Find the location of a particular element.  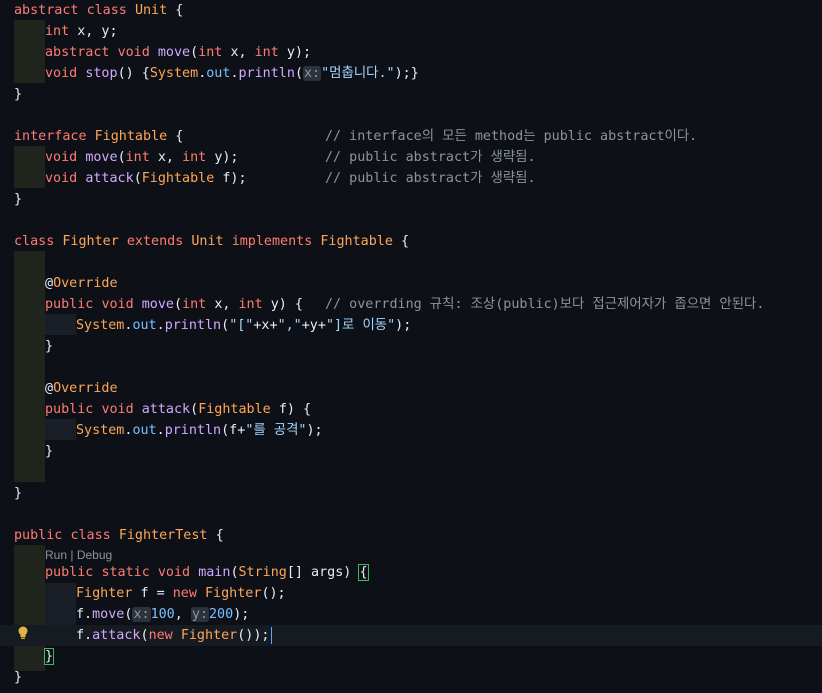

code-line-32: } is located at coordinates (18, 677).